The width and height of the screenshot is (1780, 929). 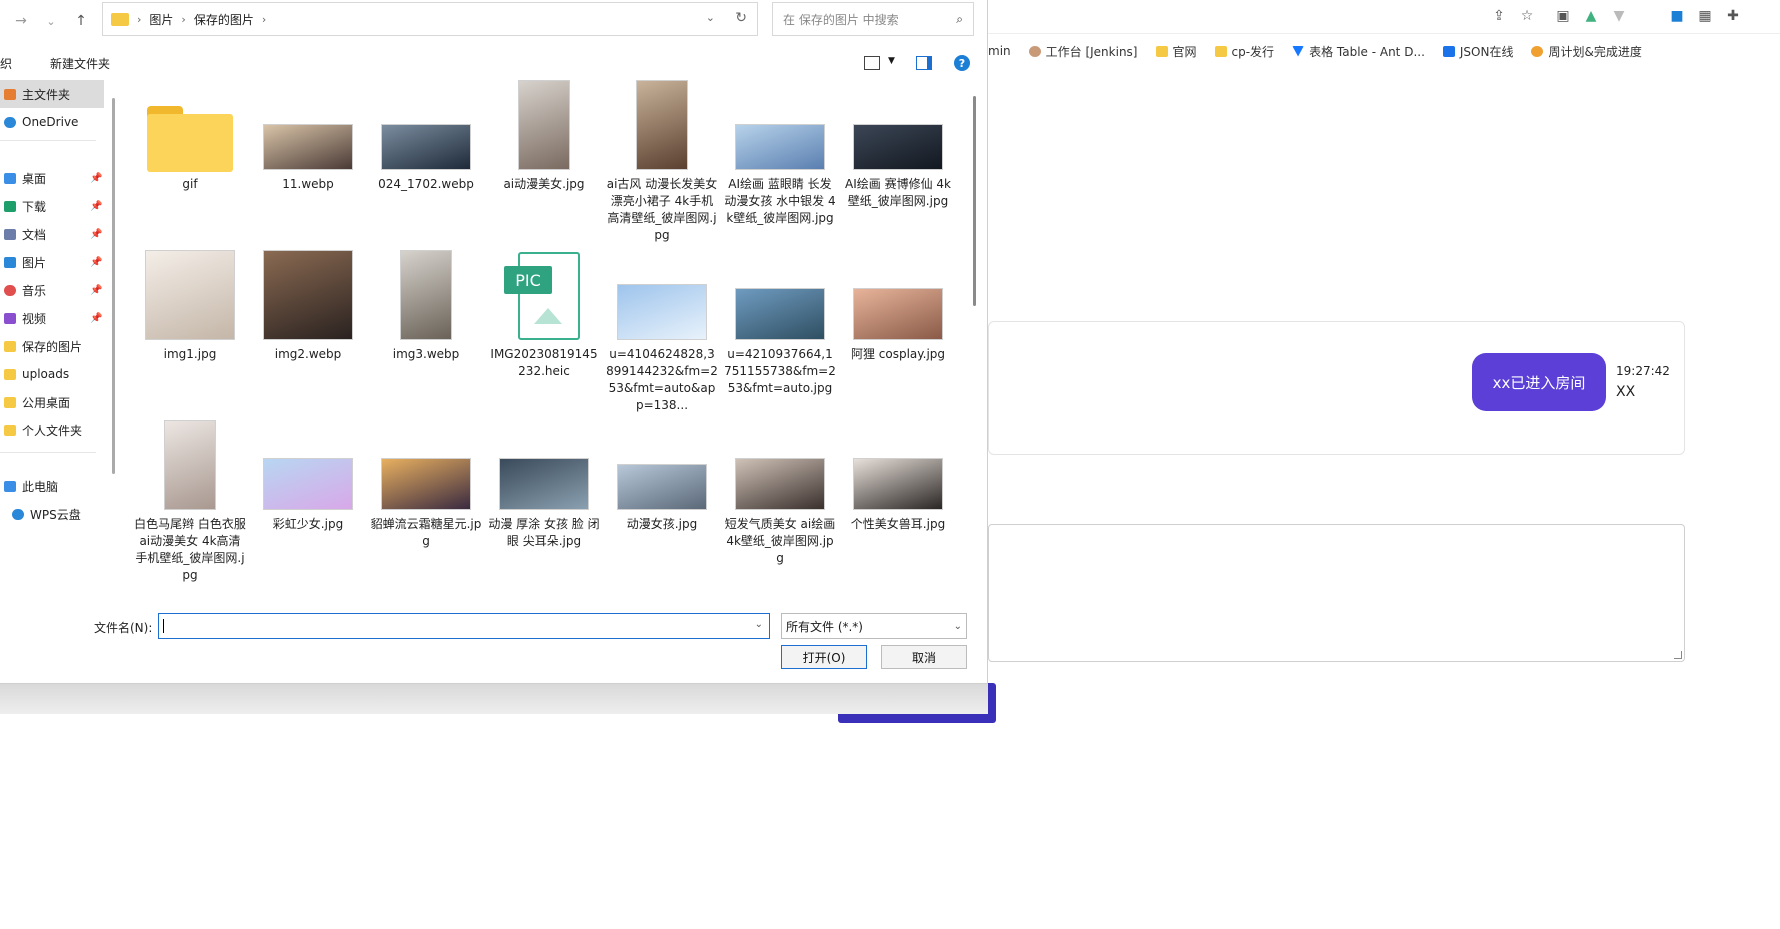 What do you see at coordinates (893, 63) in the screenshot?
I see `chevron-down-icon: ▼` at bounding box center [893, 63].